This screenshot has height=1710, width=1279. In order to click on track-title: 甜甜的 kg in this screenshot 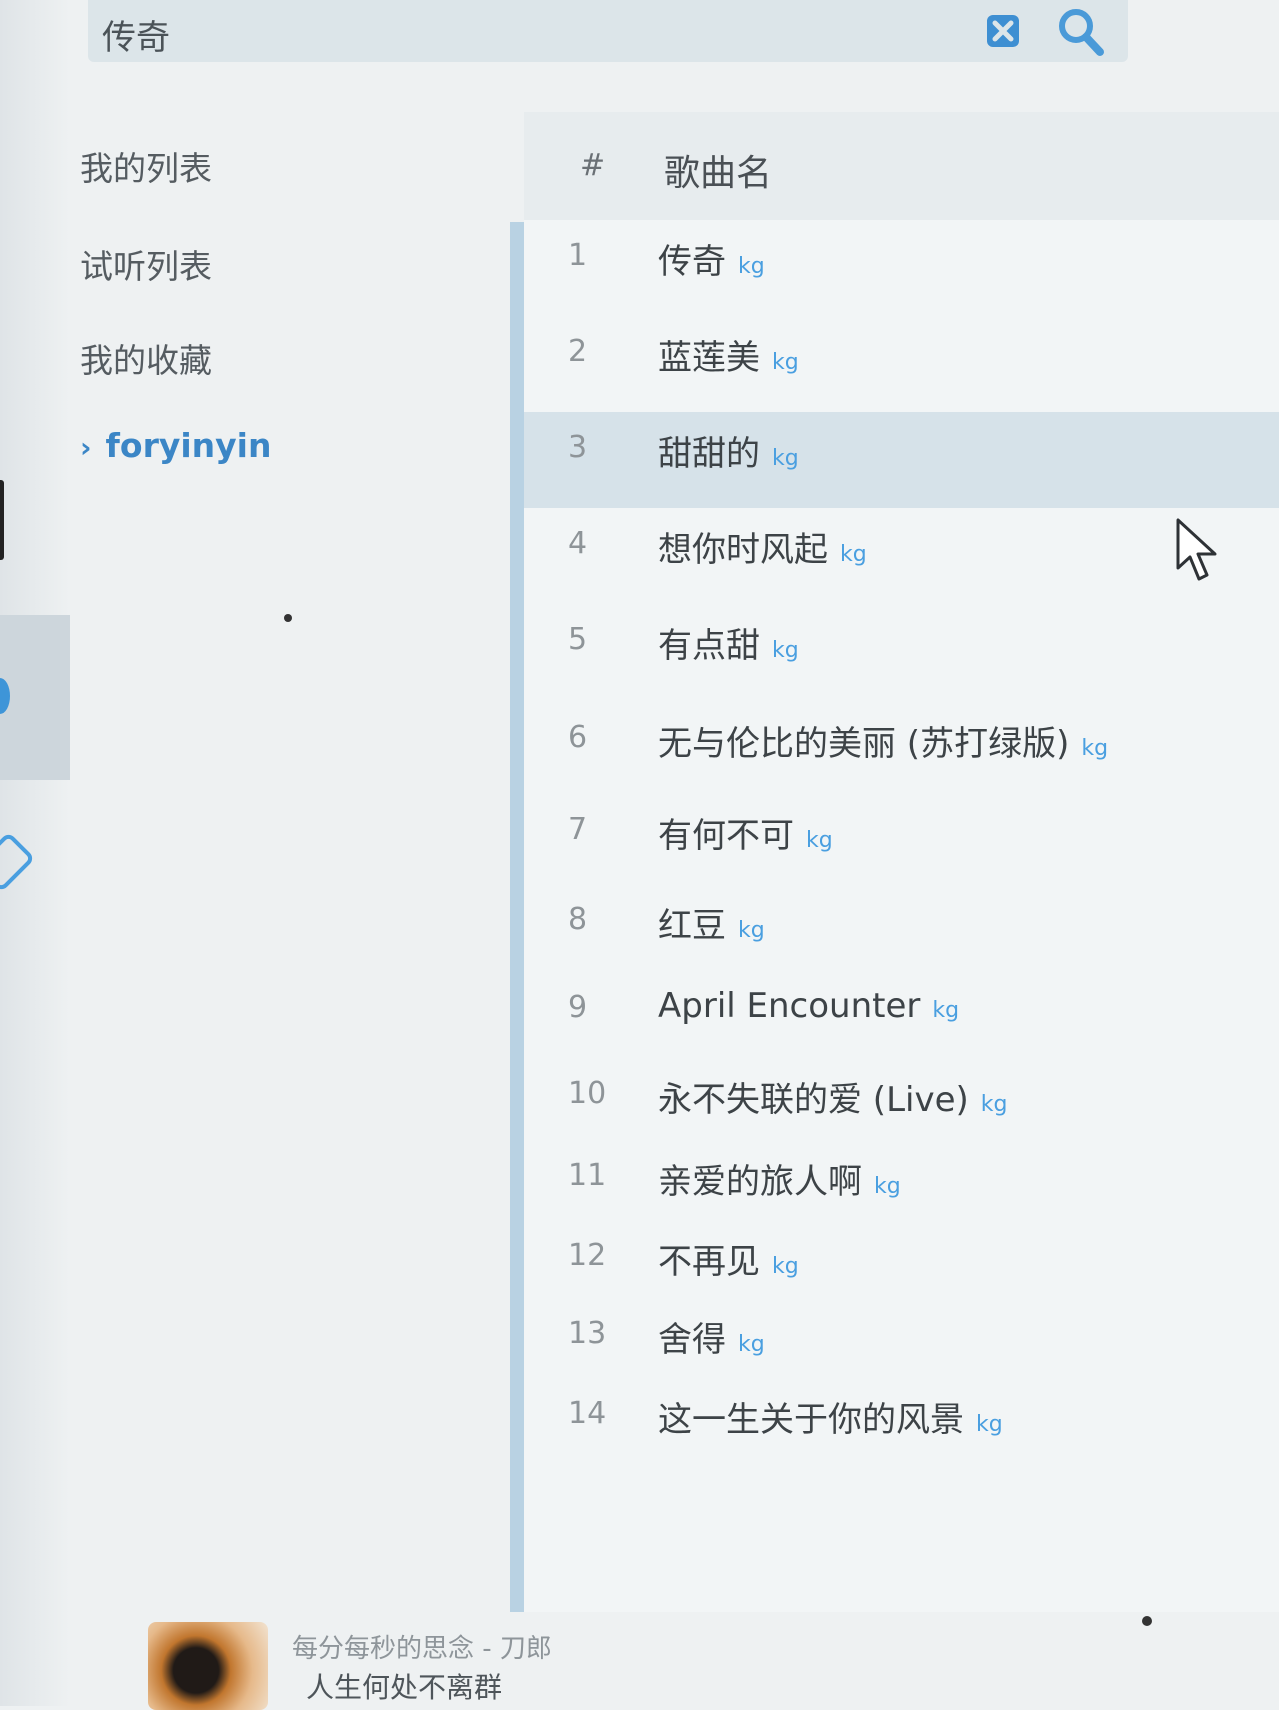, I will do `click(728, 450)`.